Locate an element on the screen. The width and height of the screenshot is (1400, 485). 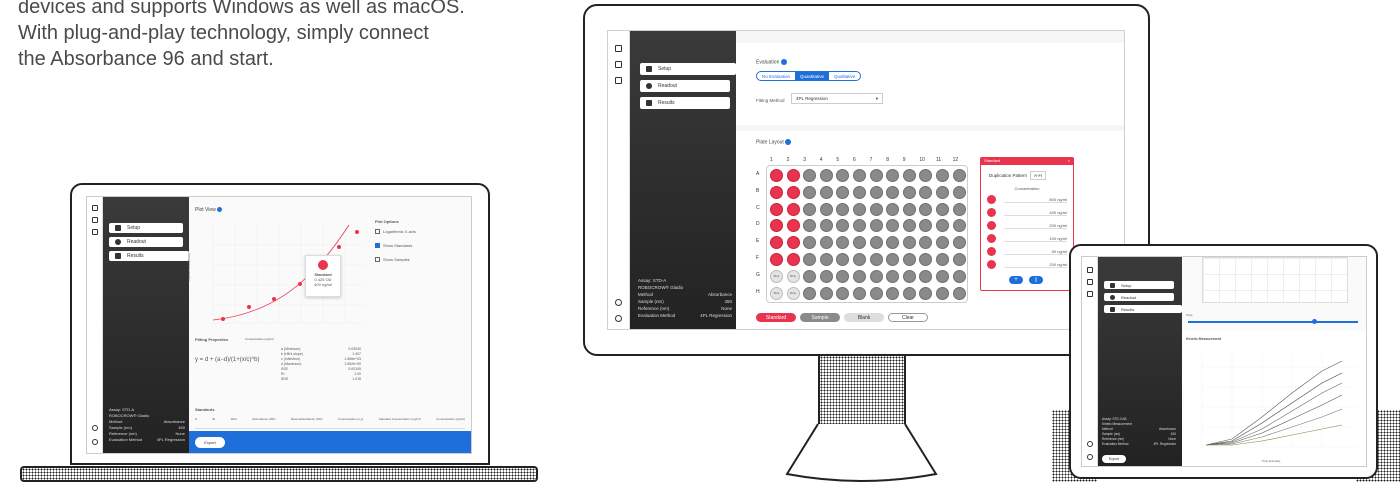
checkbox-checked is located at coordinates (377, 245).